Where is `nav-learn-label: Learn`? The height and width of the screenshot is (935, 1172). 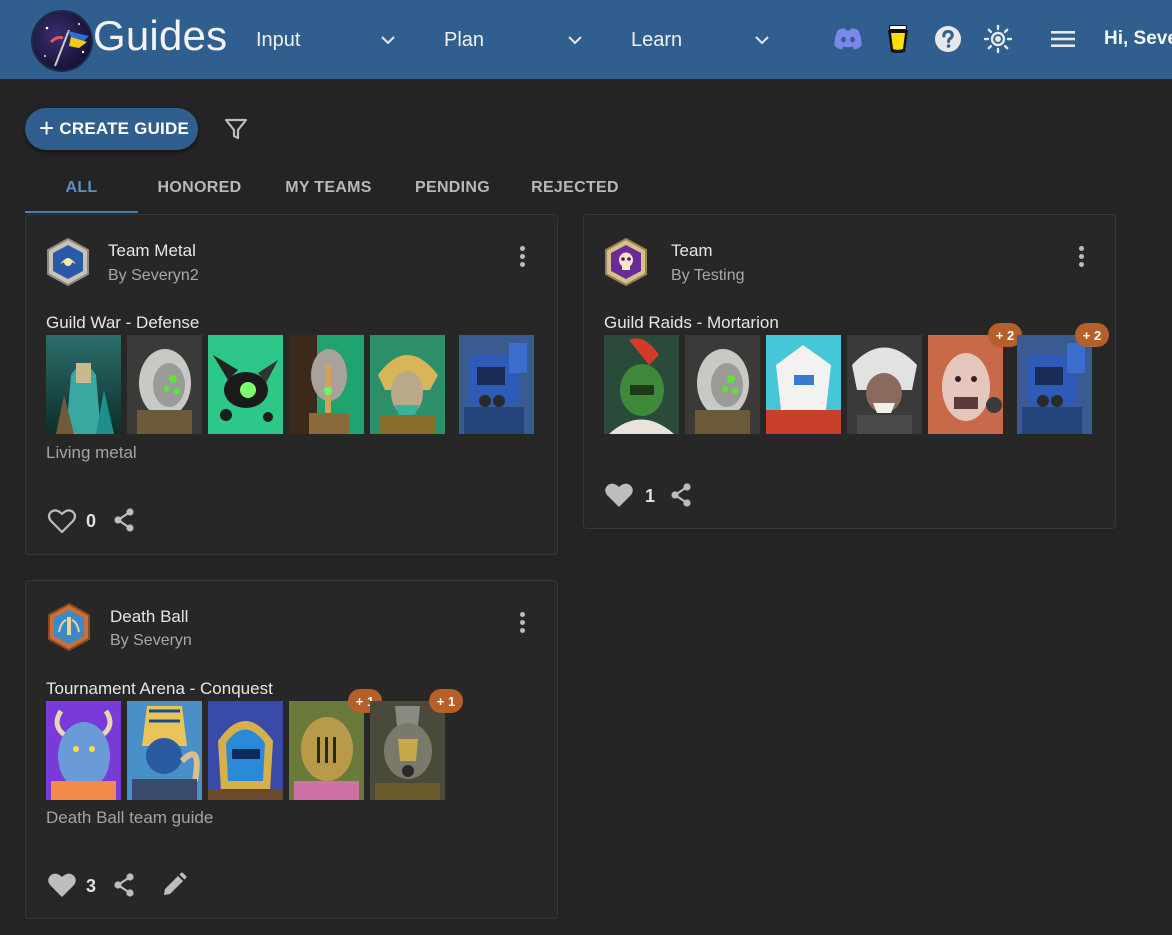
nav-learn-label: Learn is located at coordinates (657, 39).